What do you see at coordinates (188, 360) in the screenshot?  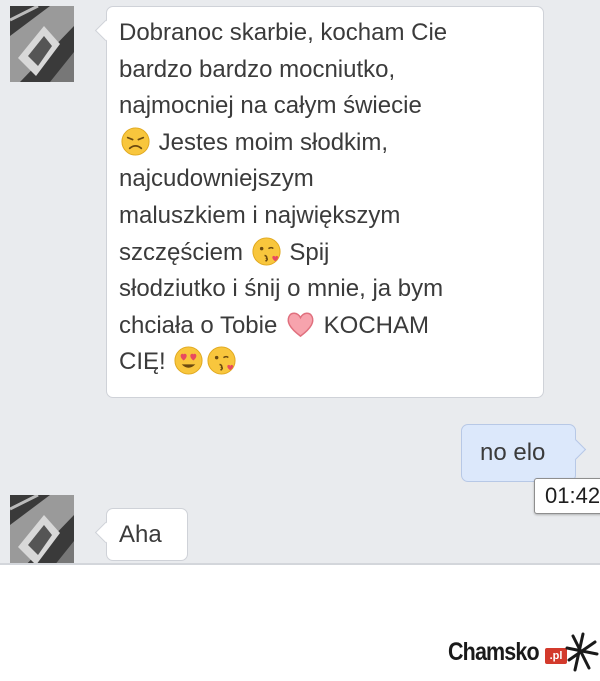 I see `heart-eyes-face-icon` at bounding box center [188, 360].